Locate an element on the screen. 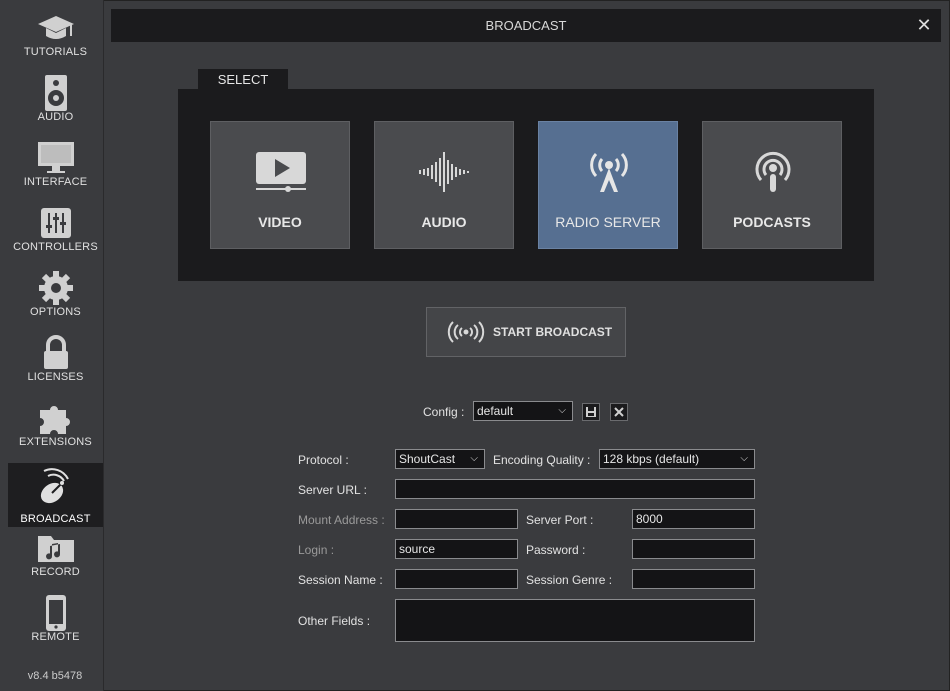 The height and width of the screenshot is (691, 950). sidebar-item-tutorials: TUTORIALS is located at coordinates (55, 34).